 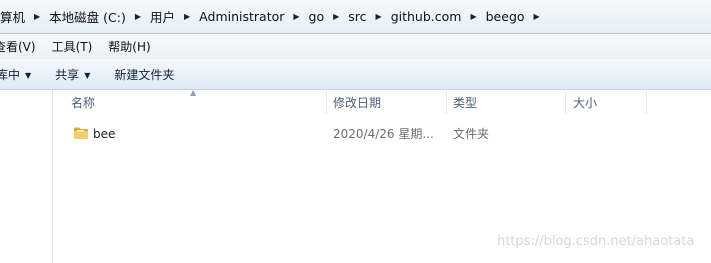 I want to click on breadcrumb-item-beego: beego, so click(x=505, y=16).